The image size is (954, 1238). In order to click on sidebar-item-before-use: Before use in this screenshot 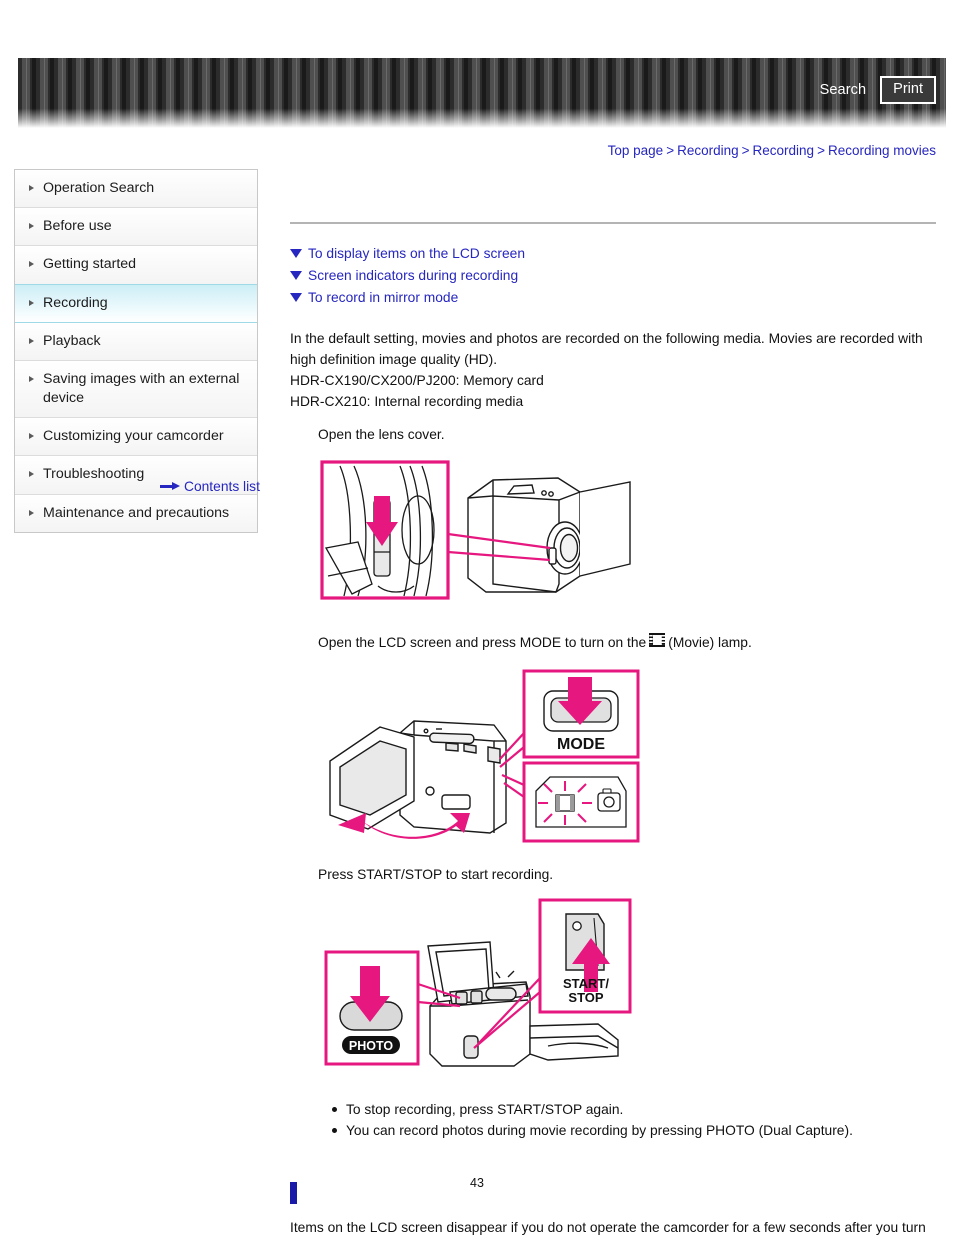, I will do `click(136, 227)`.